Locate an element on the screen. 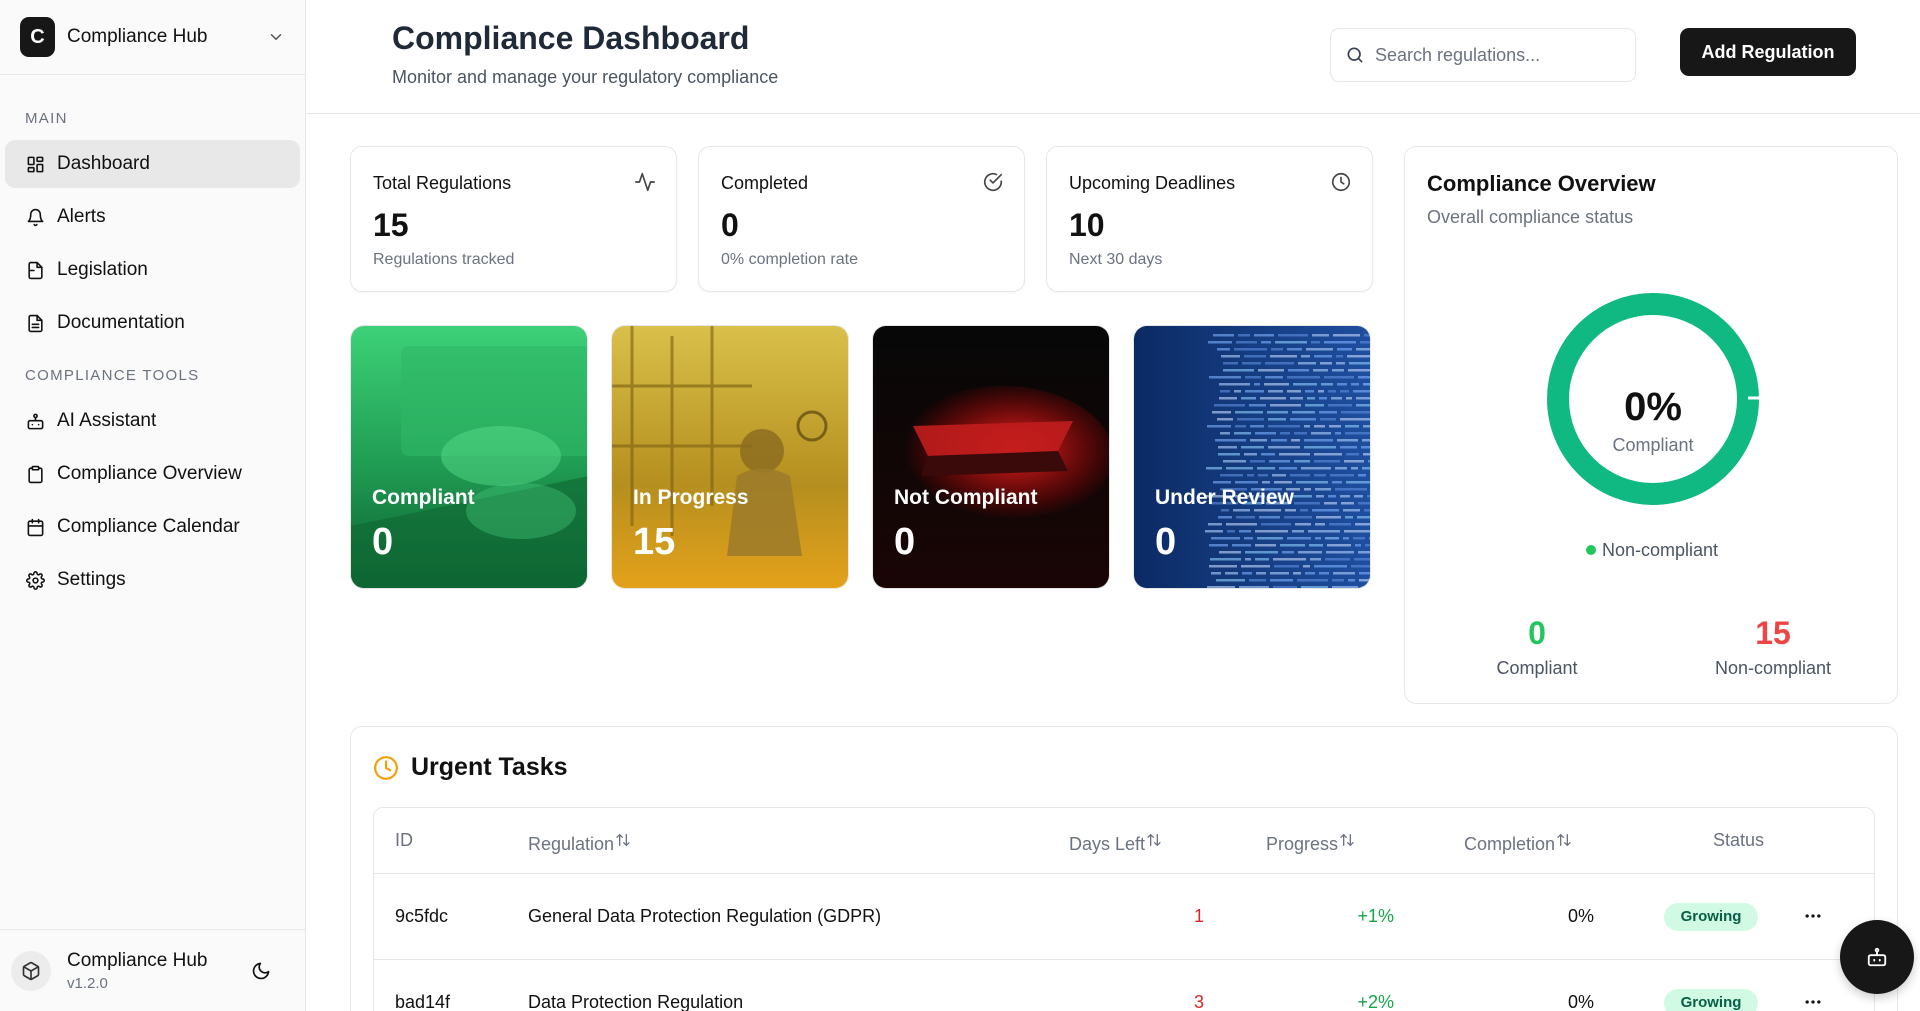 This screenshot has height=1011, width=1920. sidebar-item-compliance-overview: Compliance Overview is located at coordinates (152, 474).